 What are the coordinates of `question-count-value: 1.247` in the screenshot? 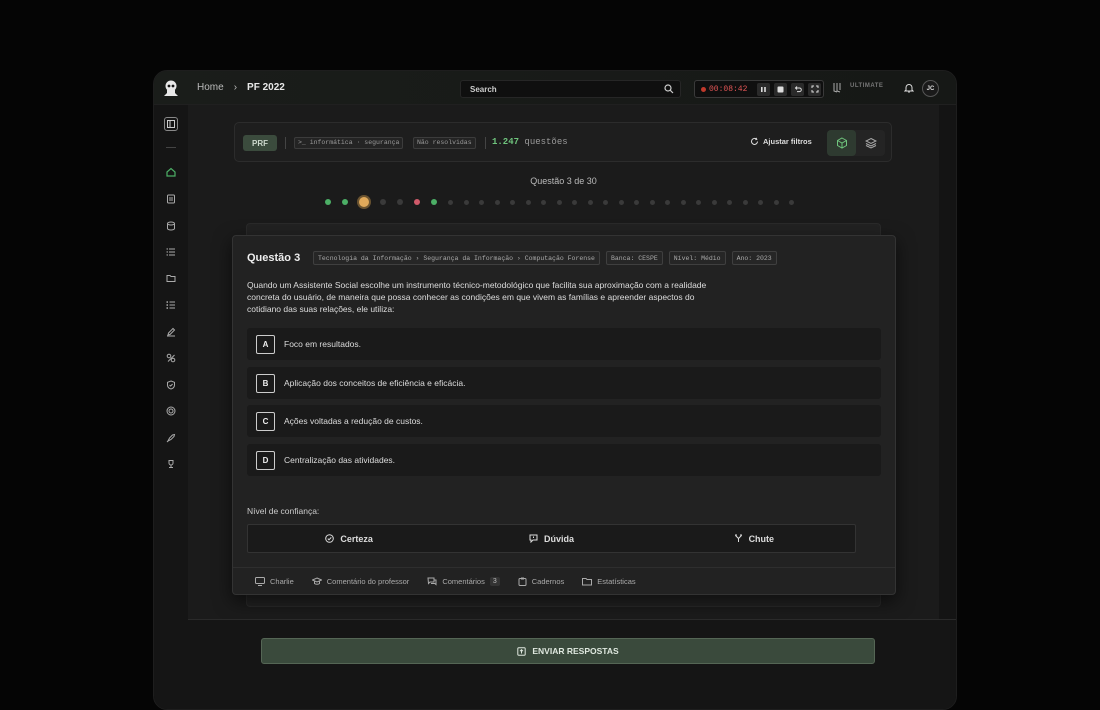 It's located at (506, 142).